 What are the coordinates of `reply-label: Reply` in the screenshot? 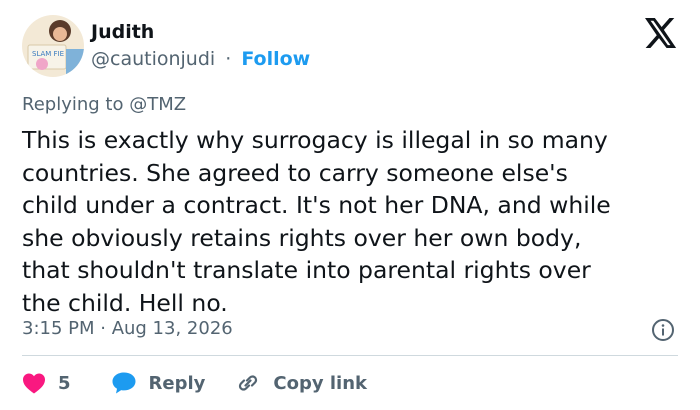 It's located at (177, 383).